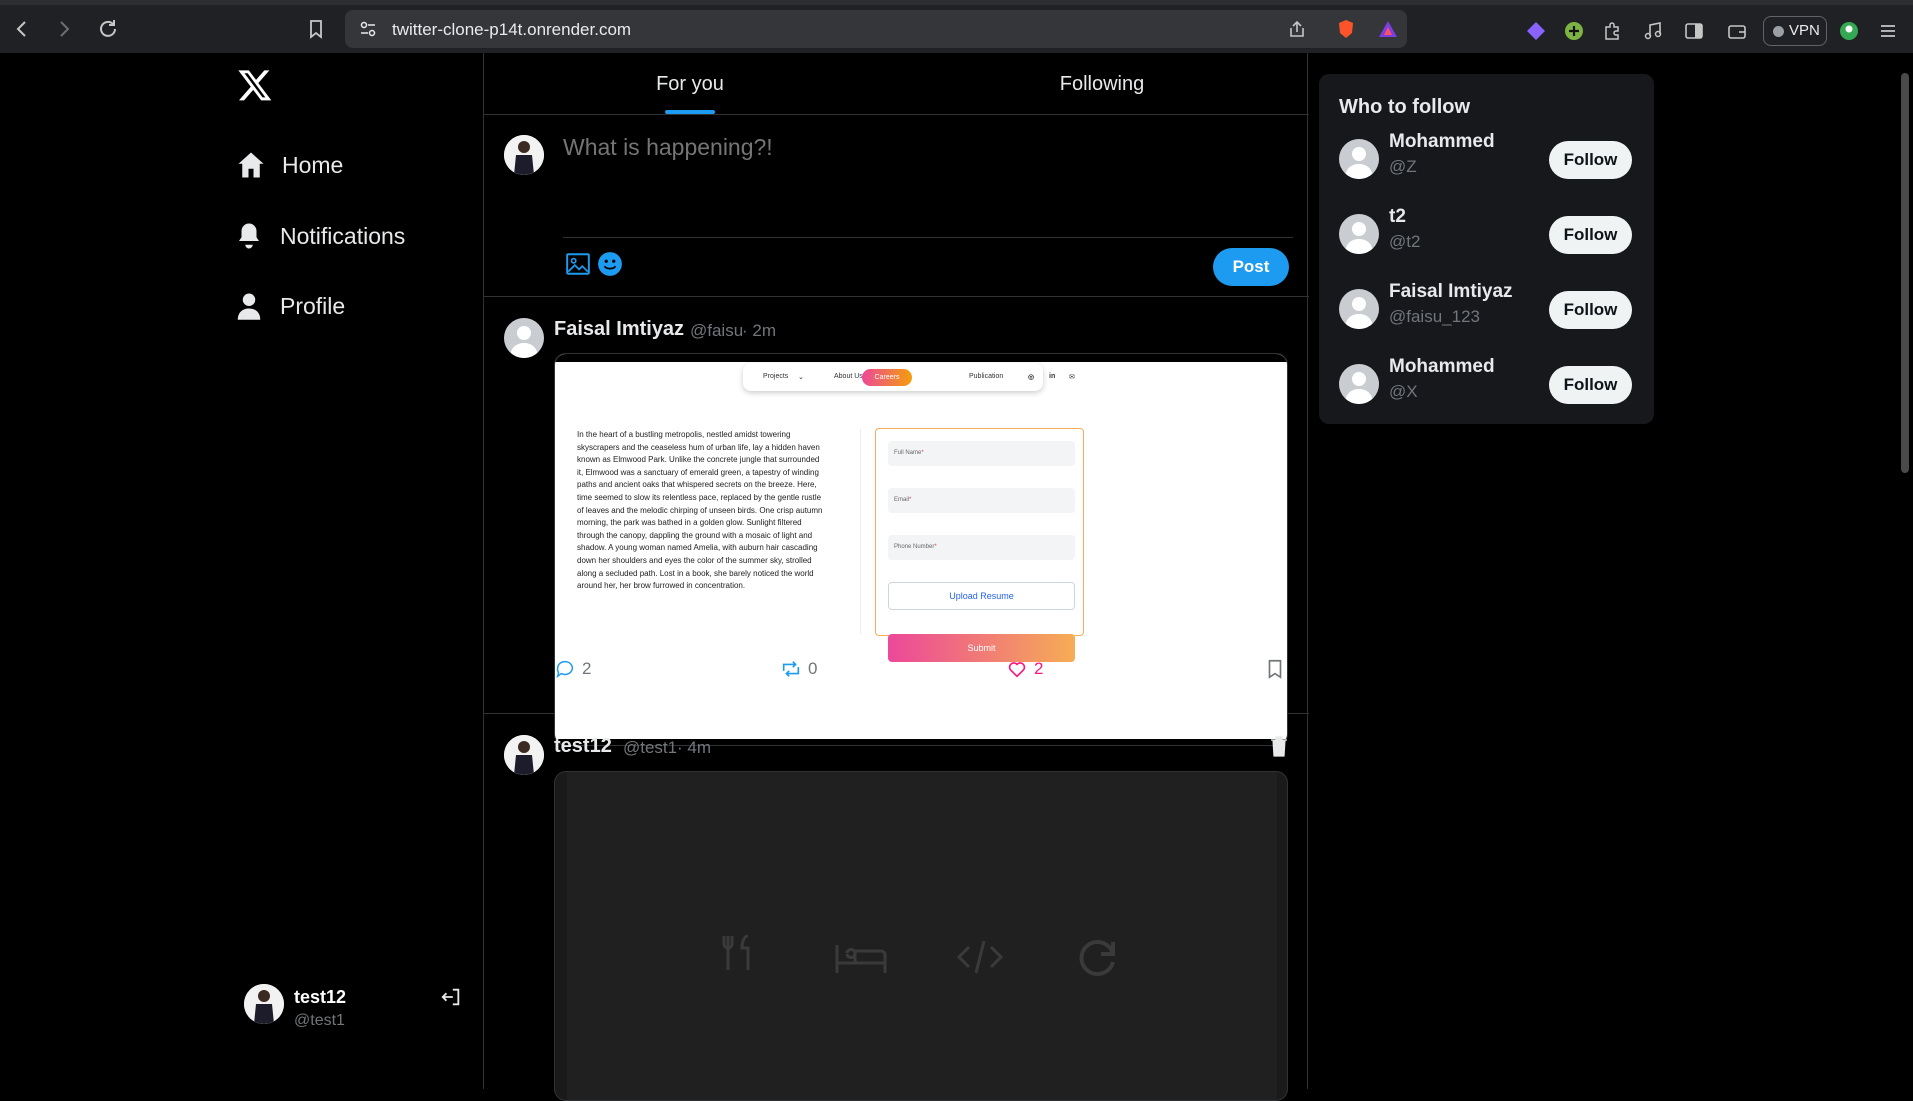 This screenshot has height=1101, width=1913. I want to click on x-logo-icon, so click(255, 85).